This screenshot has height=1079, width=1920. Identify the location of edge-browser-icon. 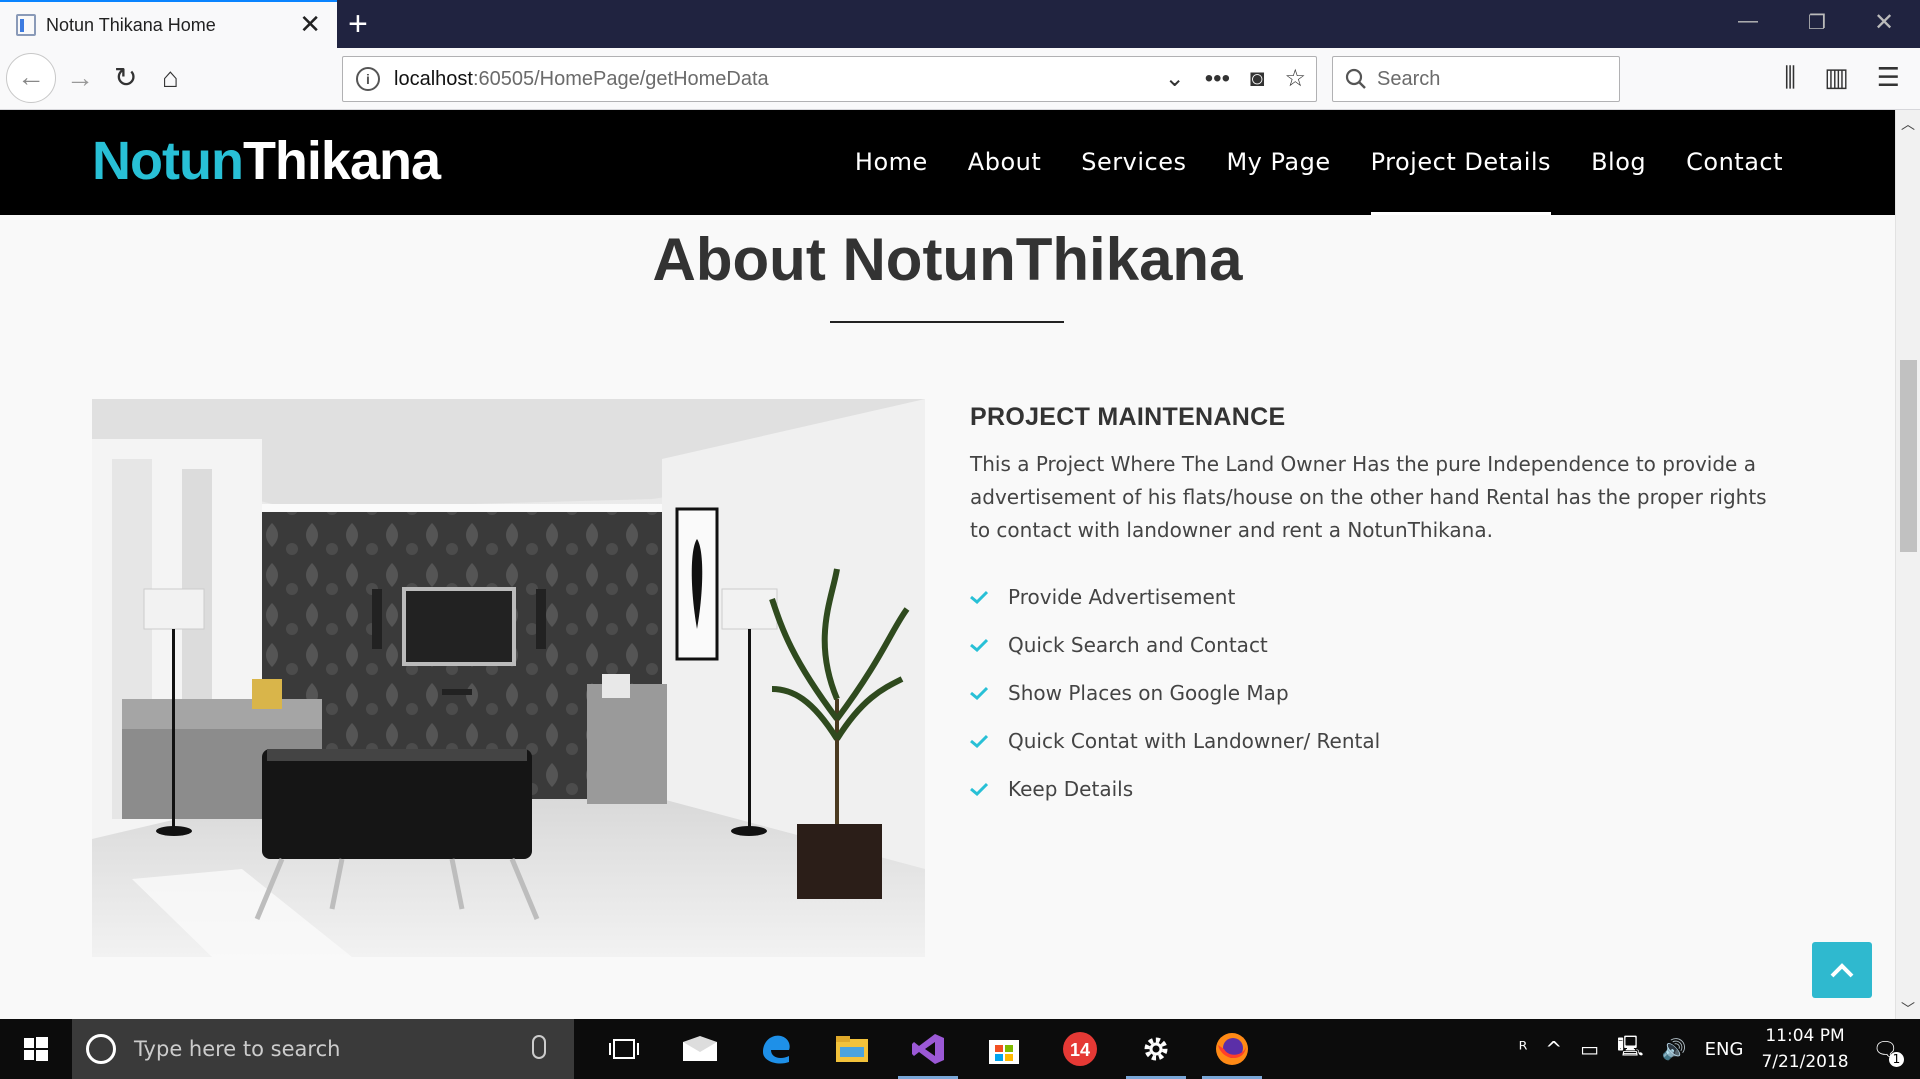
(776, 1049).